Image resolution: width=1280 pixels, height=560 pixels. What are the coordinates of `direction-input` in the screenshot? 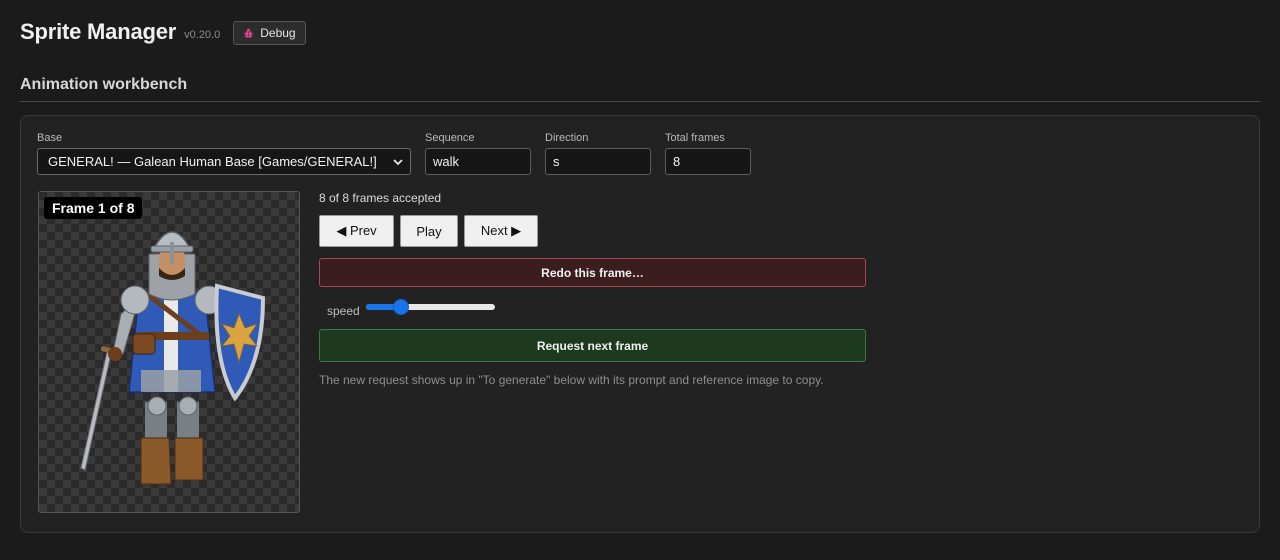 It's located at (598, 161).